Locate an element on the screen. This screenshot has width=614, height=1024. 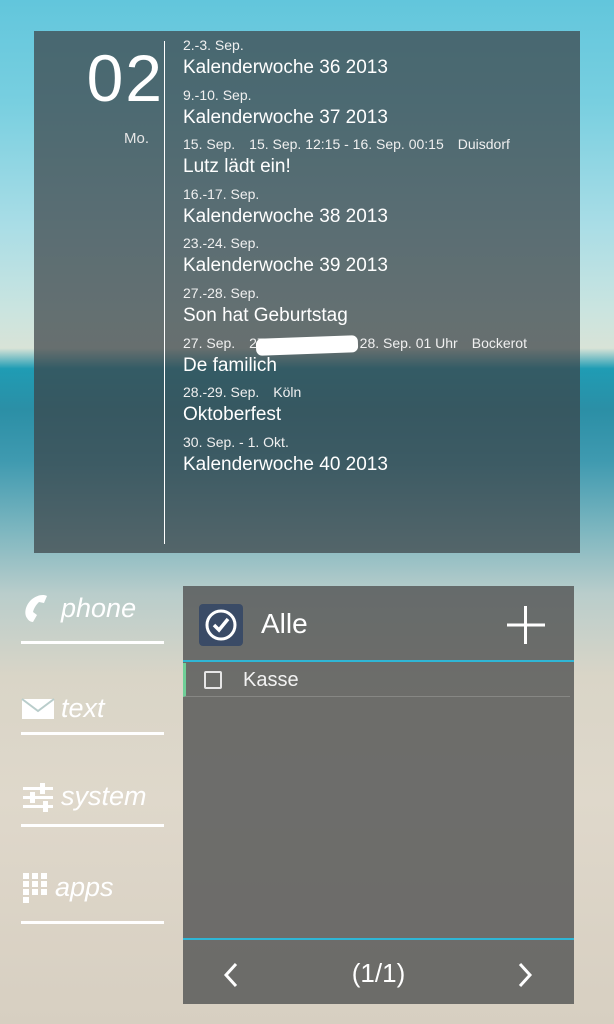
list-title: Alle is located at coordinates (284, 623).